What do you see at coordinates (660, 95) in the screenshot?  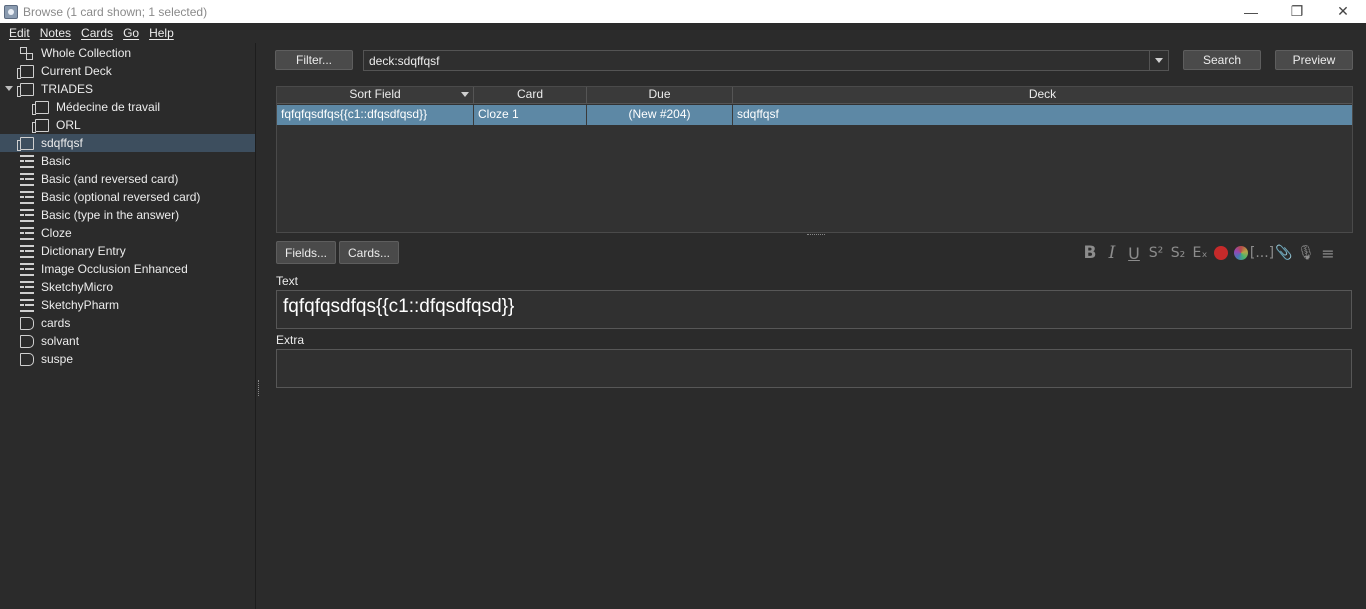 I see `column-header-due: Due` at bounding box center [660, 95].